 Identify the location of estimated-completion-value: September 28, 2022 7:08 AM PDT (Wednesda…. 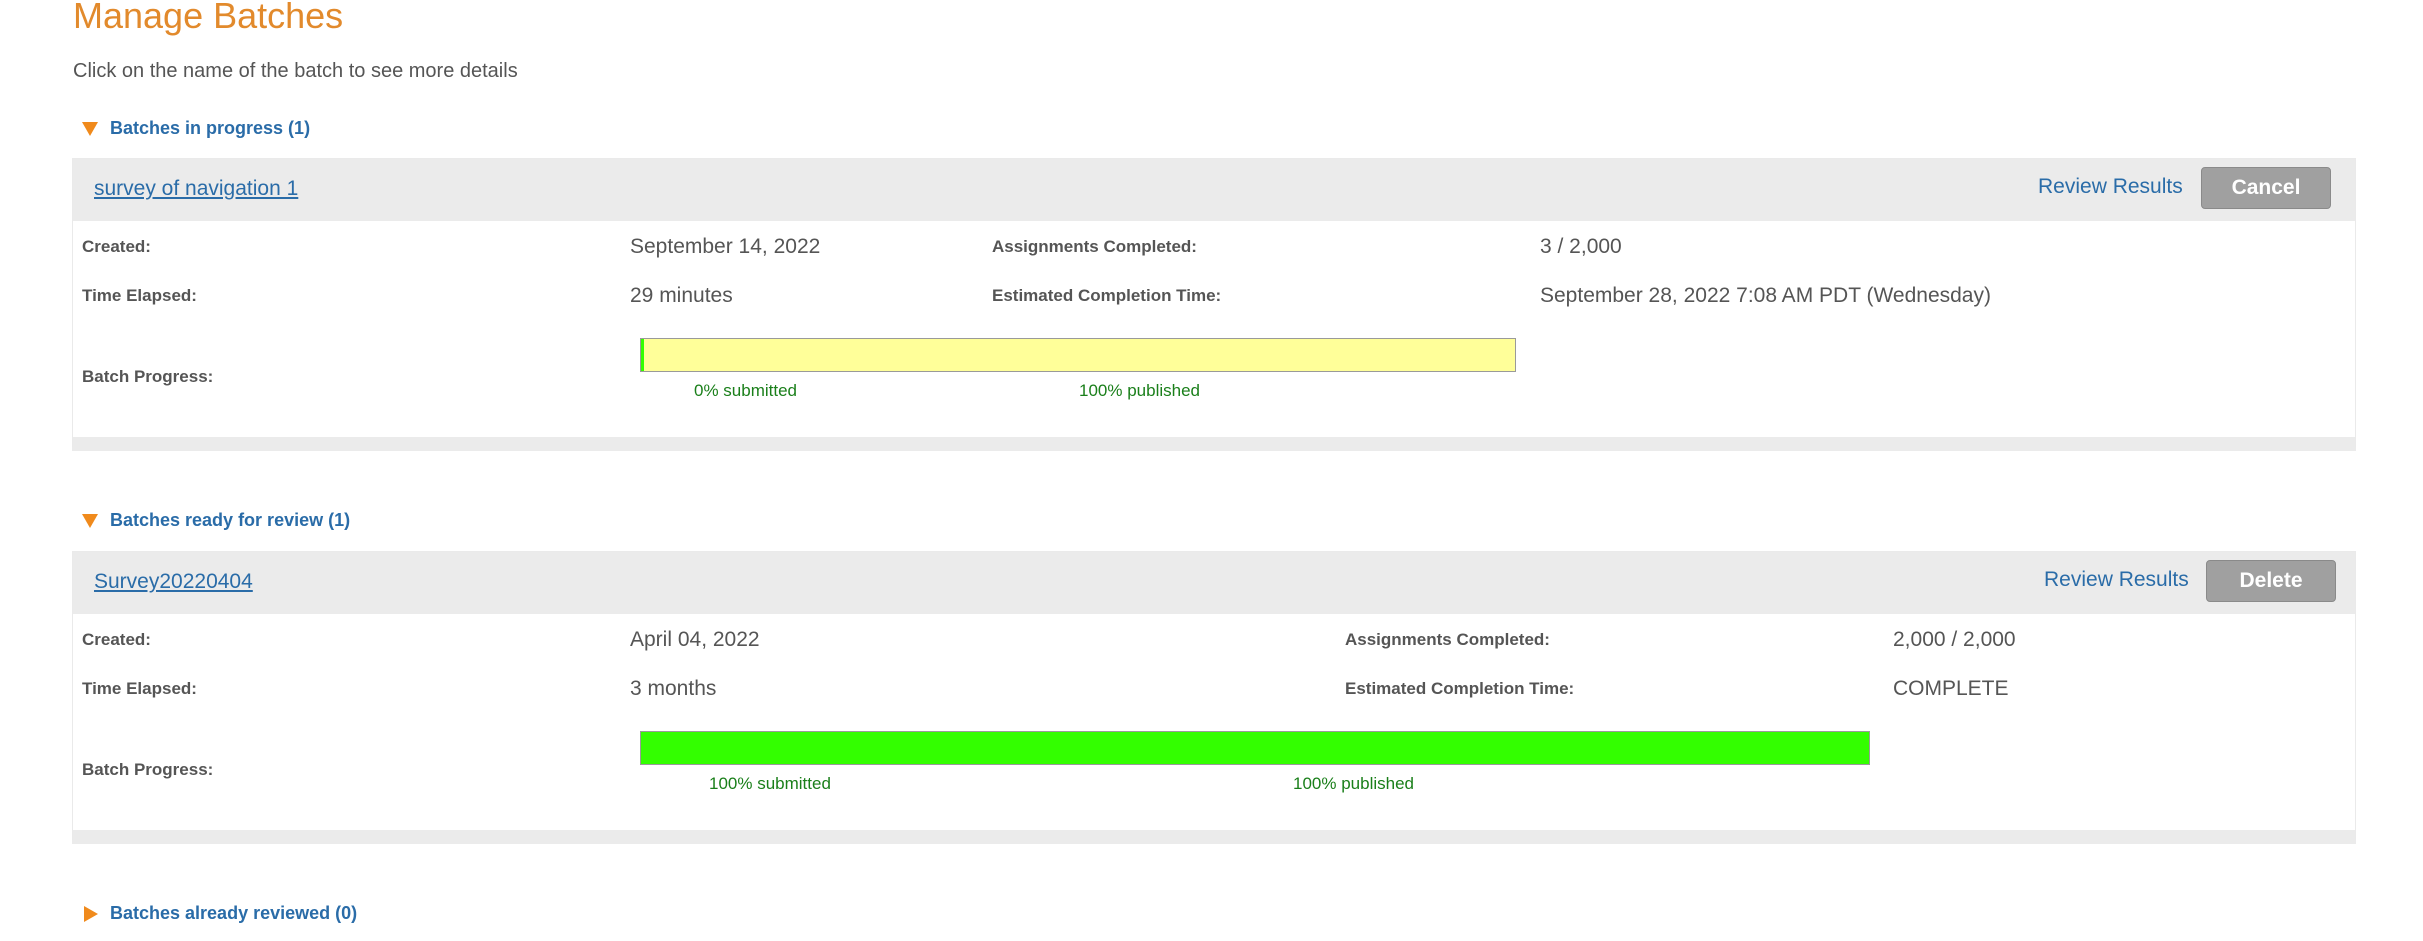
(1765, 295).